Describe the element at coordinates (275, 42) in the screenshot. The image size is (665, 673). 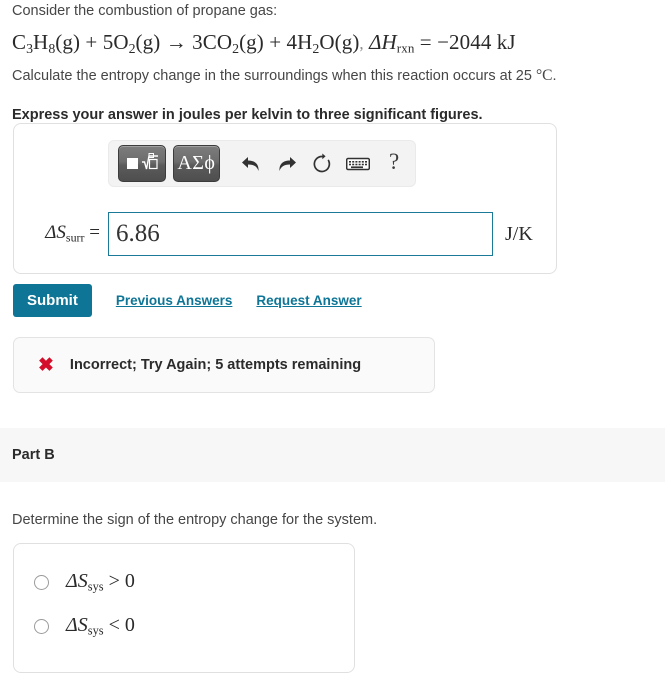
I see `equation-plus-2: +` at that location.